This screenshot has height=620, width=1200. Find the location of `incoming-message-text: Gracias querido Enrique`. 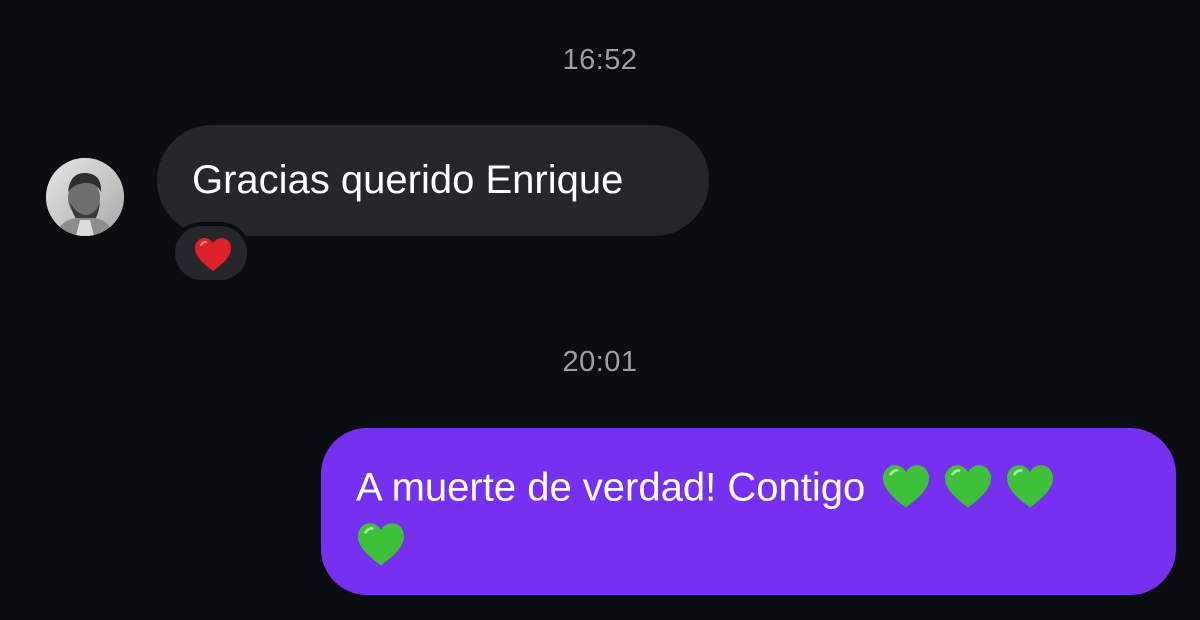

incoming-message-text: Gracias querido Enrique is located at coordinates (408, 180).